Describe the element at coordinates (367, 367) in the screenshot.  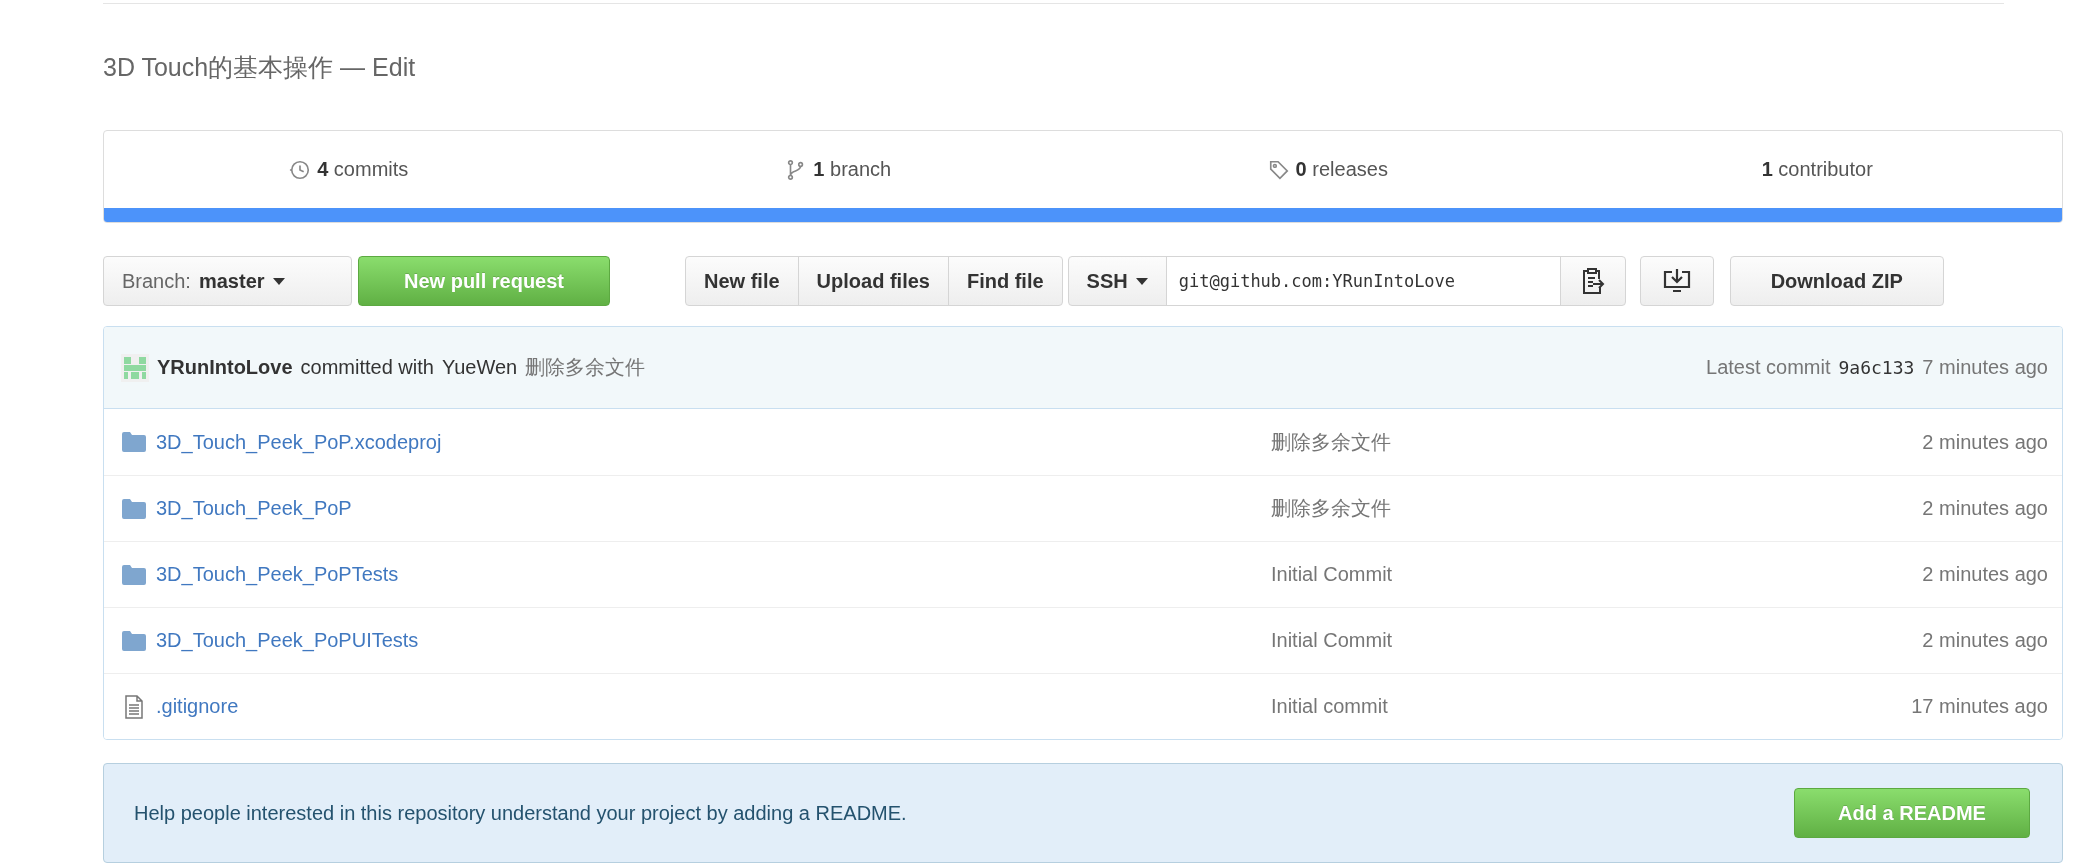
I see `commit-verb: committed with` at that location.